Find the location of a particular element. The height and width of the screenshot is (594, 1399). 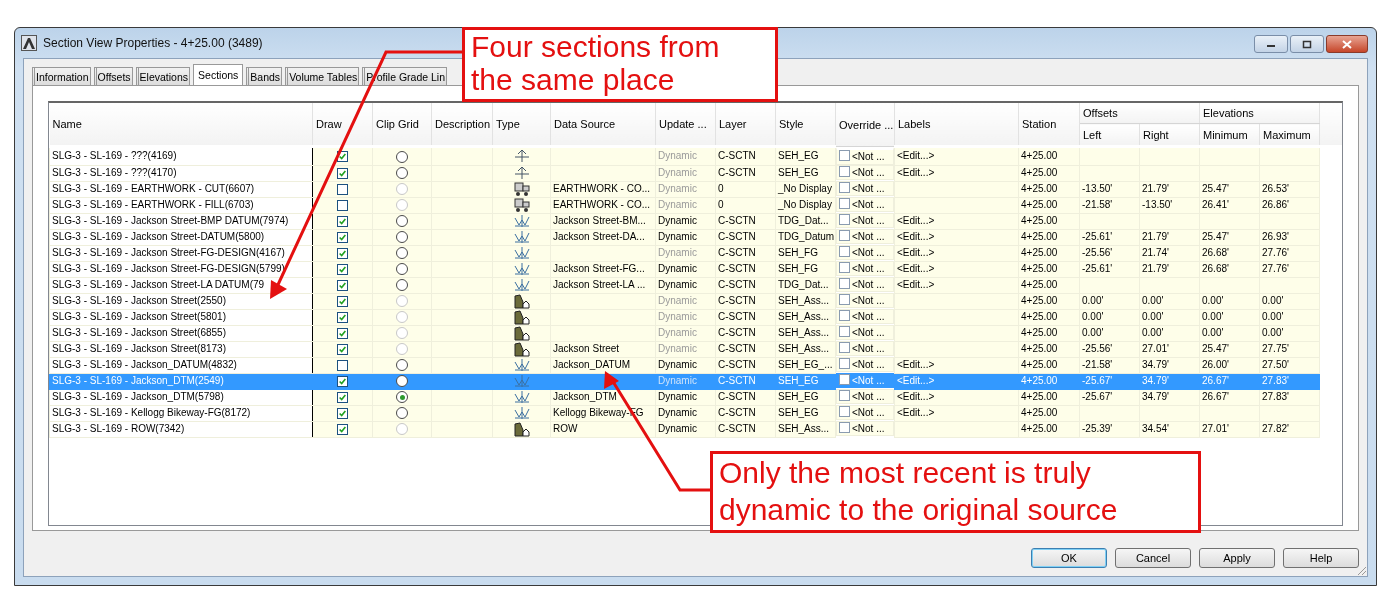

column-group-header: Elevations is located at coordinates (1259, 113).